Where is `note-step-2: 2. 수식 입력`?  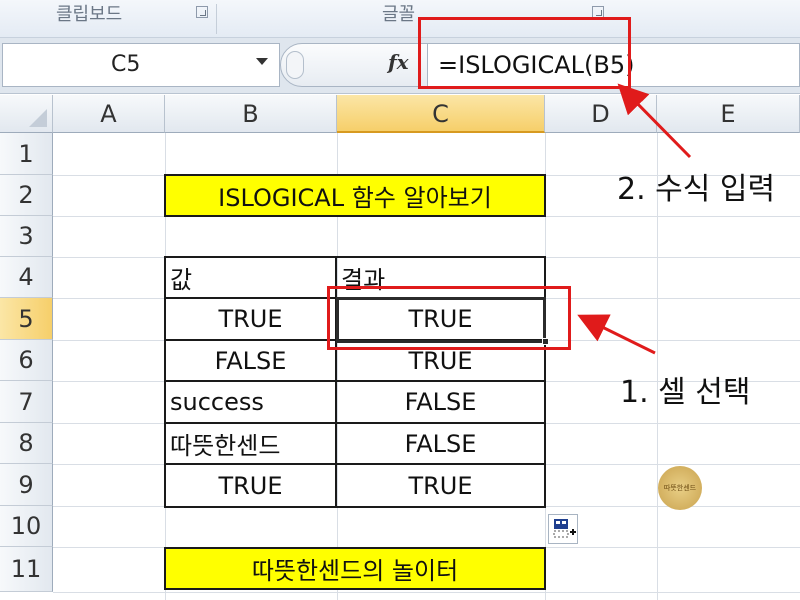
note-step-2: 2. 수식 입력 is located at coordinates (696, 189).